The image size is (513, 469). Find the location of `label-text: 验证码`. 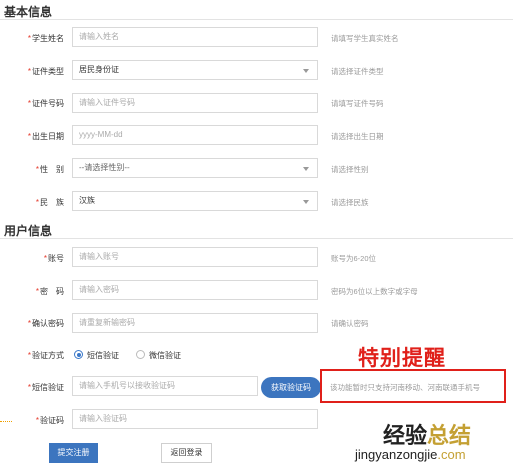

label-text: 验证码 is located at coordinates (52, 420).